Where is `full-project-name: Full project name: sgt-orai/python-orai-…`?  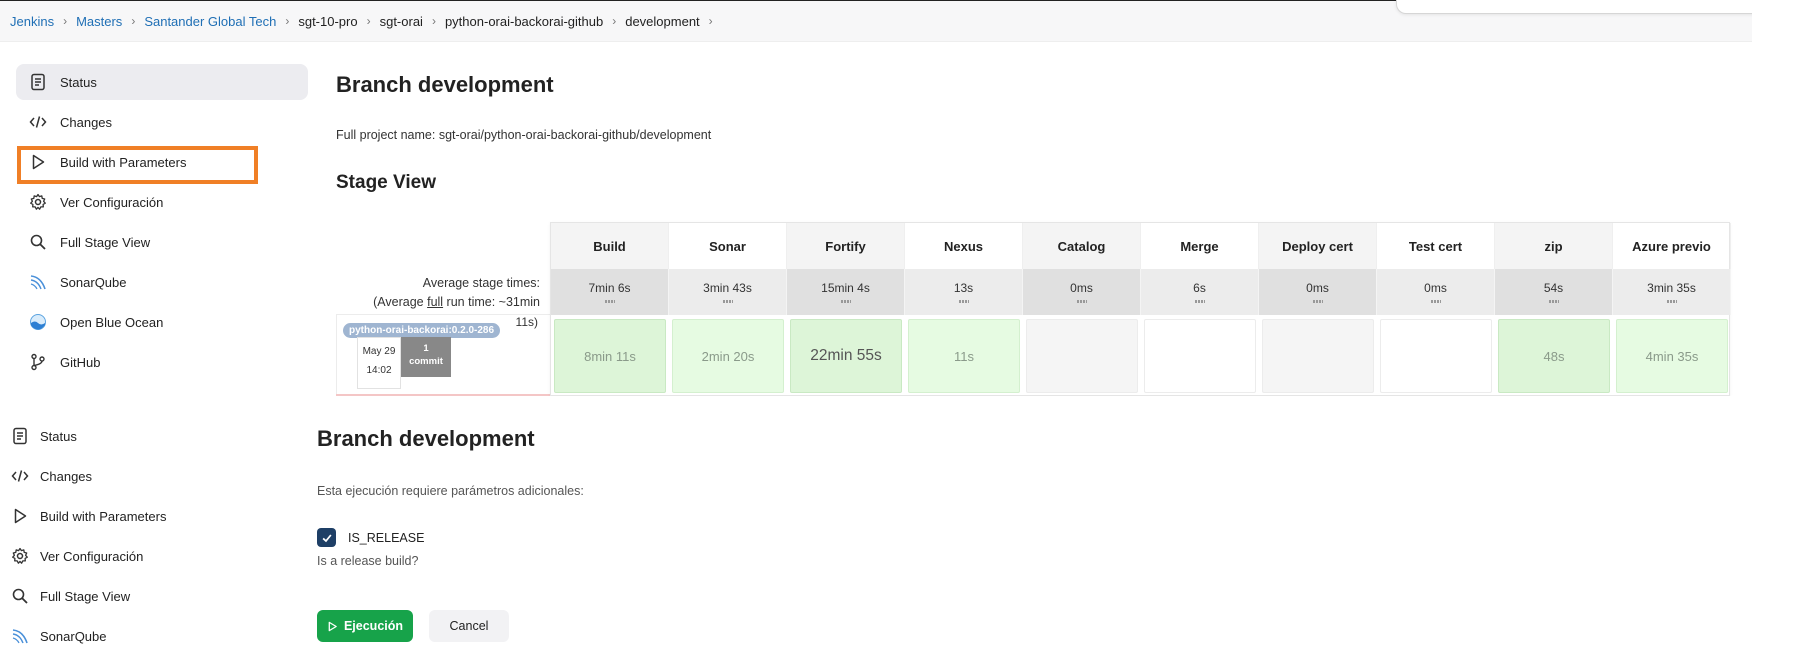
full-project-name: Full project name: sgt-orai/python-orai-… is located at coordinates (524, 135).